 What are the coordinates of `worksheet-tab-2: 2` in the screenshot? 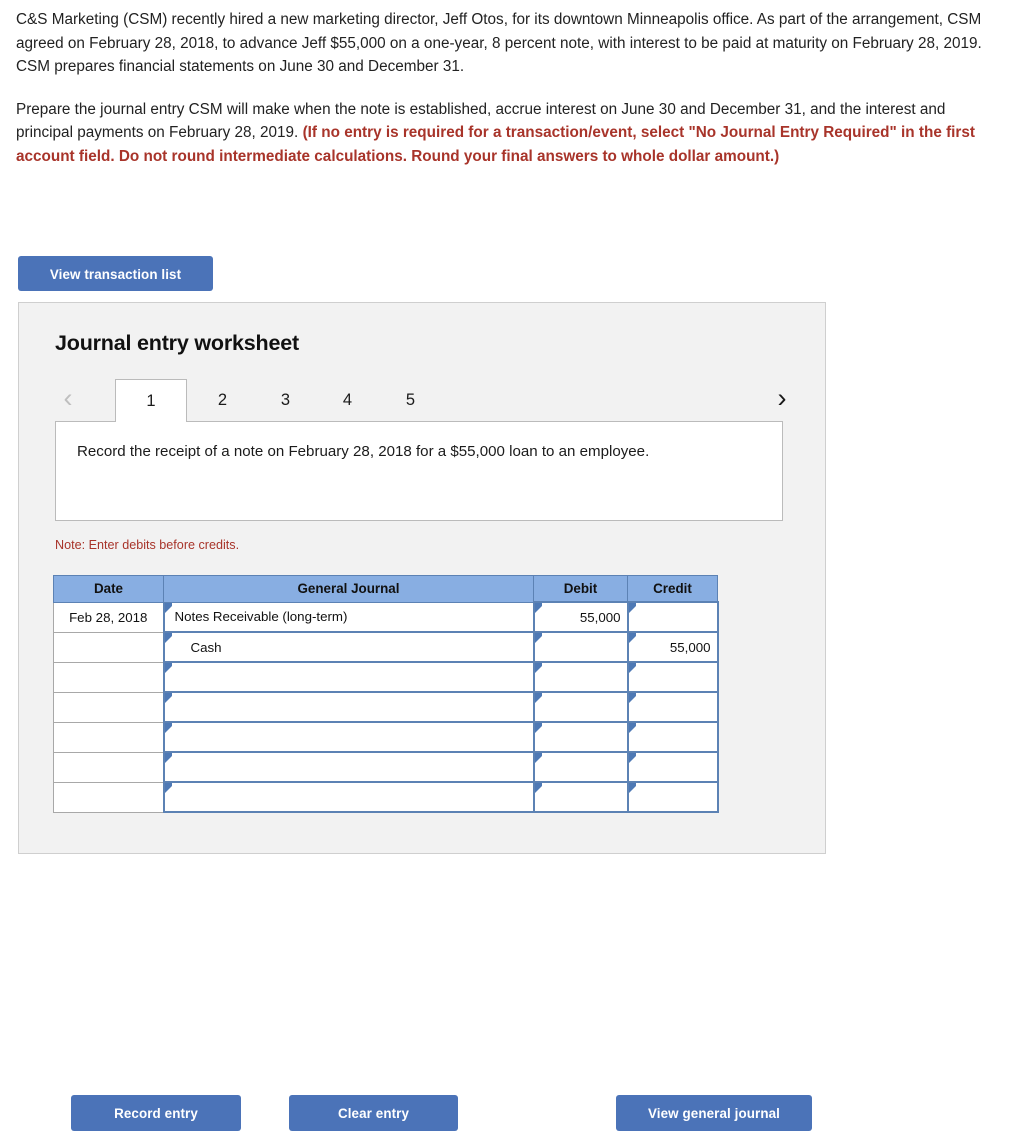 It's located at (222, 400).